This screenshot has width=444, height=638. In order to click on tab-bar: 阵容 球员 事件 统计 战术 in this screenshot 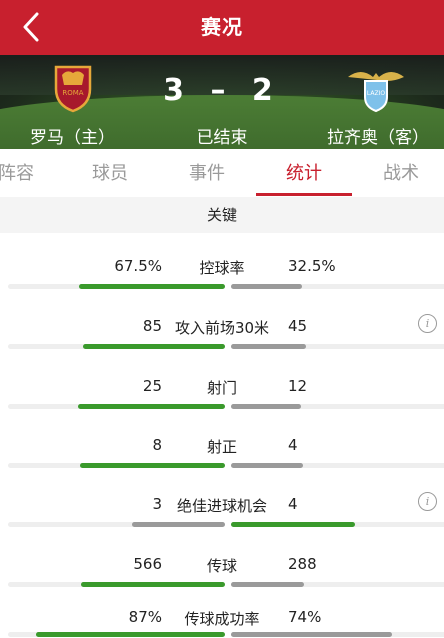, I will do `click(222, 173)`.